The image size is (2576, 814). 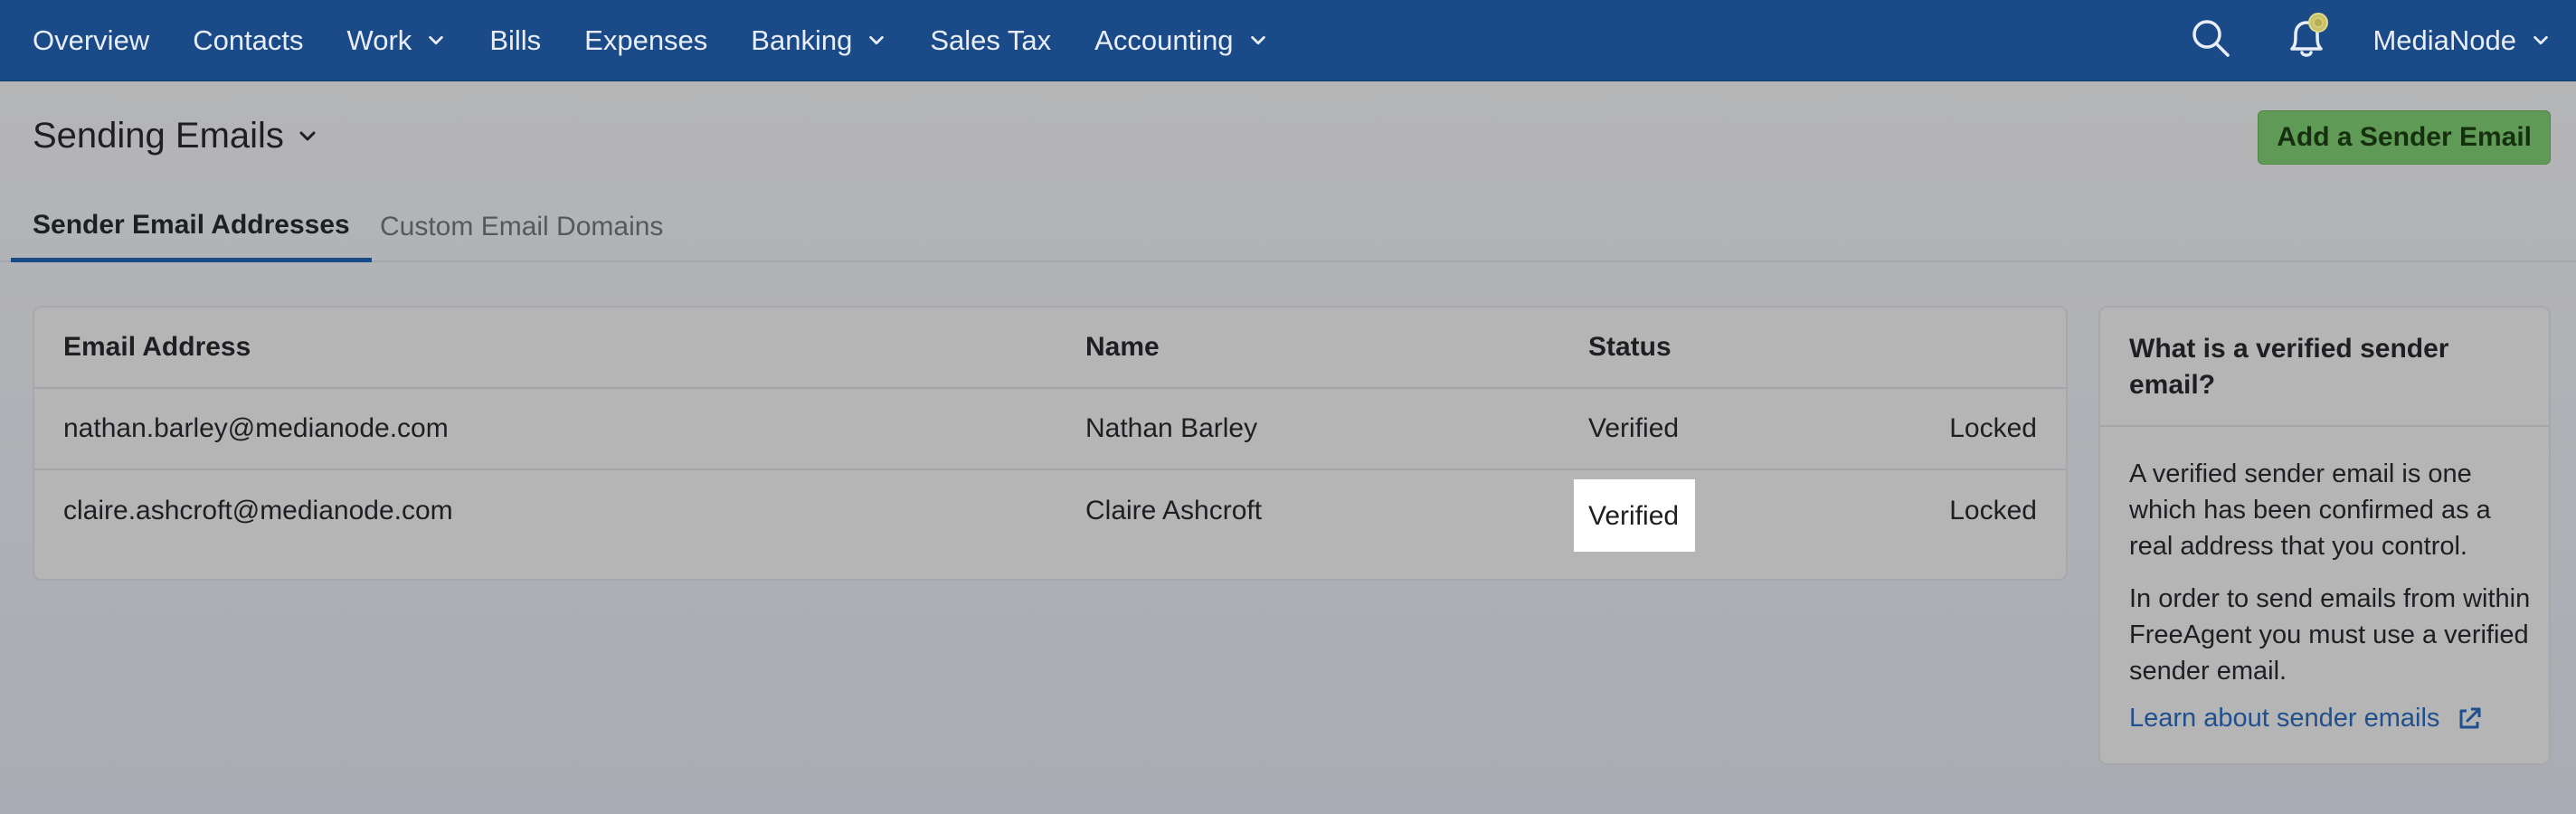 I want to click on nav-item-label: Sales Tax, so click(x=991, y=40).